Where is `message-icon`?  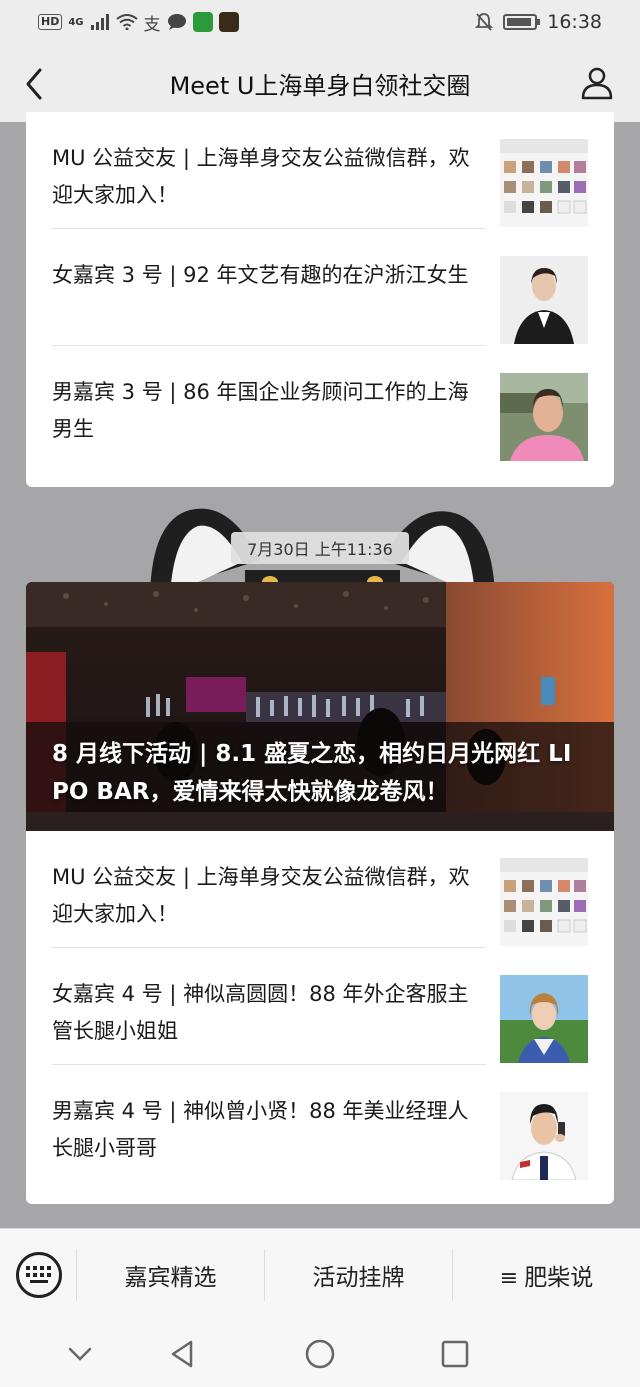
message-icon is located at coordinates (176, 22).